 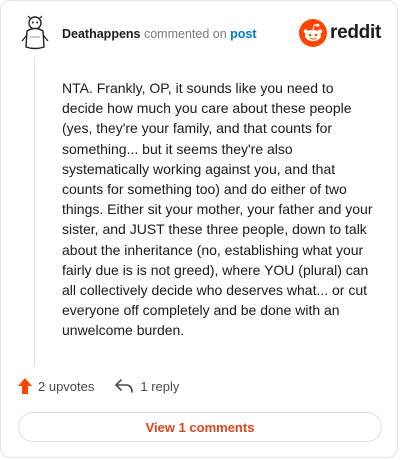 I want to click on upvote-count: 2 upvotes, so click(x=66, y=386).